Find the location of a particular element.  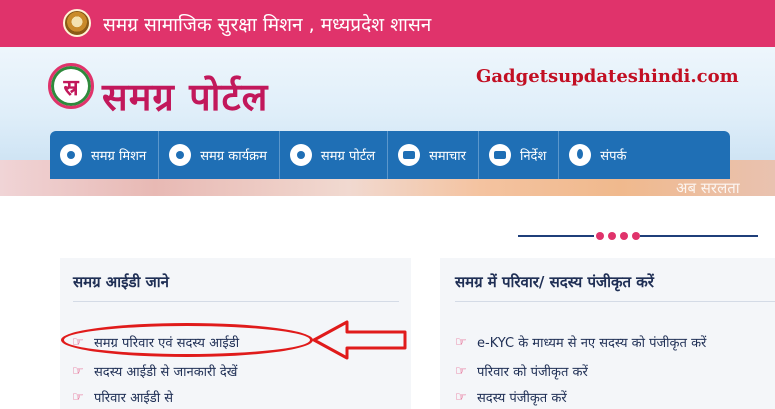

link-label: परिवार को पंजीकृत करें is located at coordinates (532, 372).